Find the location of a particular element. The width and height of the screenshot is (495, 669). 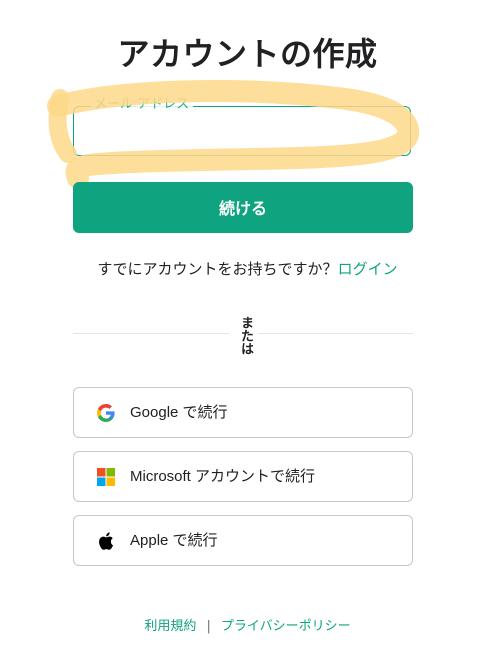

login-prompt: すでにアカウントをお持ちですか？ログイン is located at coordinates (247, 269).